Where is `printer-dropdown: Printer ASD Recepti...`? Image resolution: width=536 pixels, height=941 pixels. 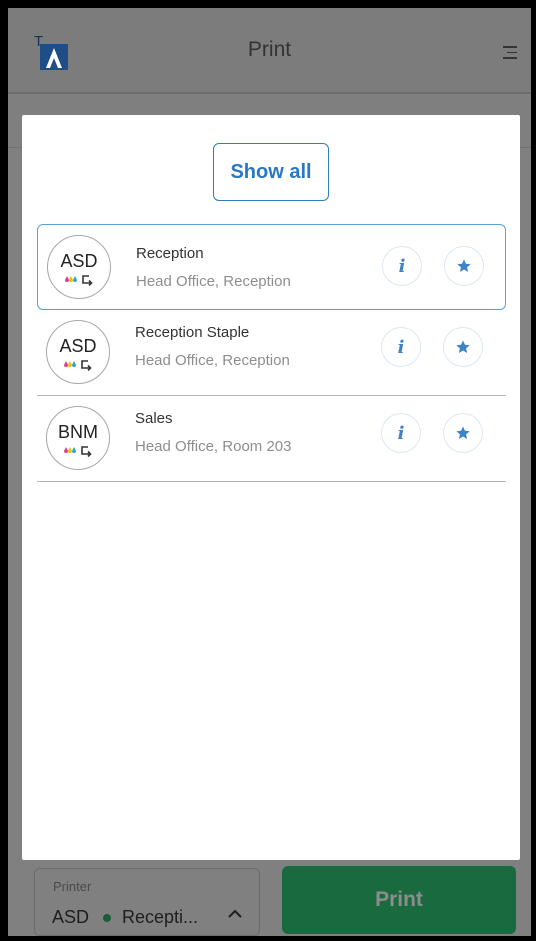 printer-dropdown: Printer ASD Recepti... is located at coordinates (147, 902).